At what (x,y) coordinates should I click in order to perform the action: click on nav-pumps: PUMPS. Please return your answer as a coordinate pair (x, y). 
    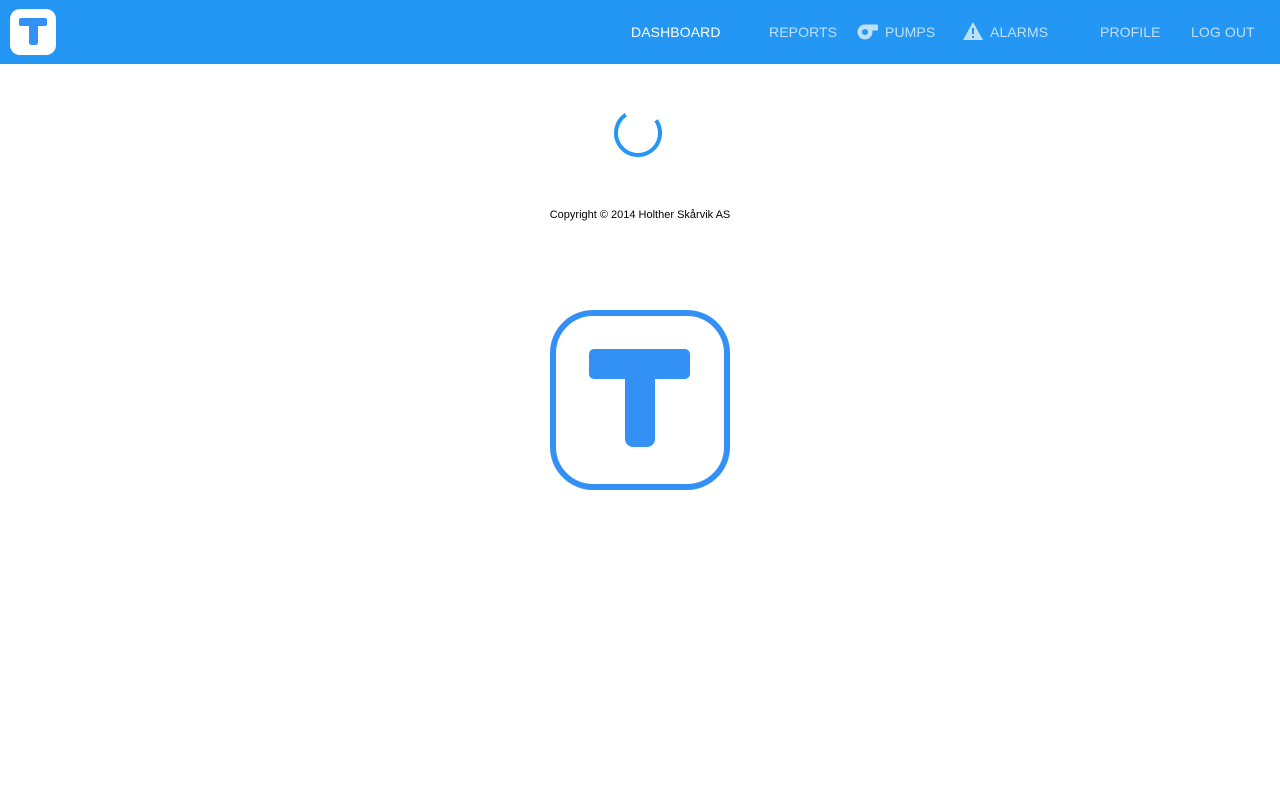
    Looking at the image, I should click on (896, 32).